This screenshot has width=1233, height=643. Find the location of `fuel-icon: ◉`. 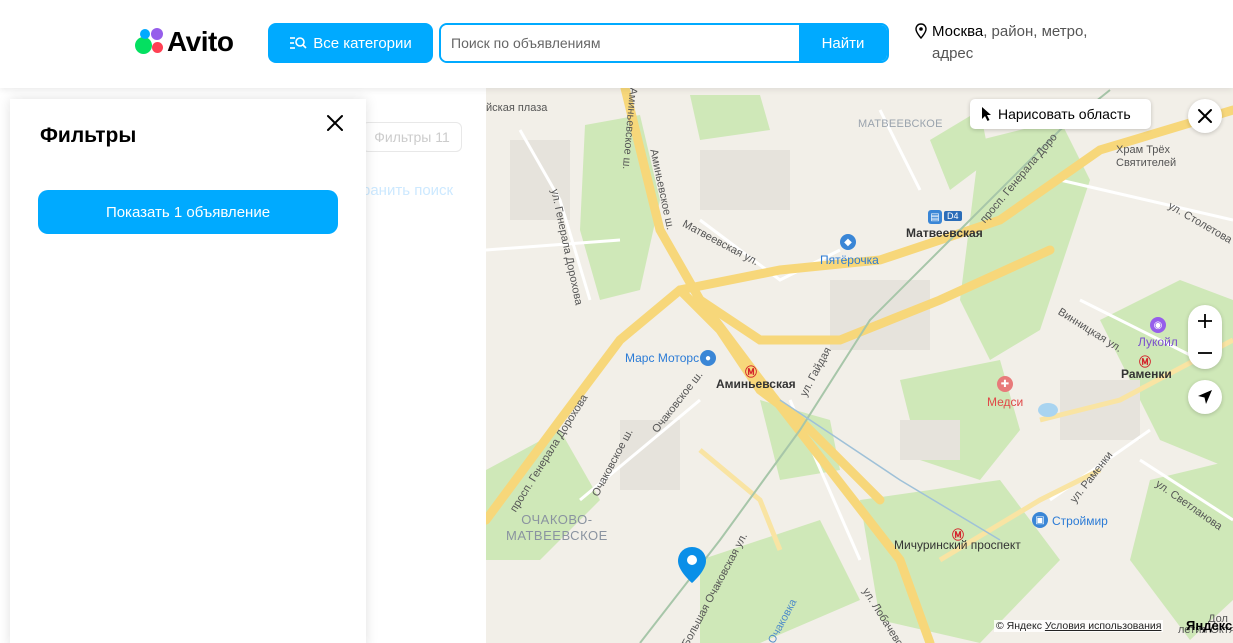

fuel-icon: ◉ is located at coordinates (1158, 325).